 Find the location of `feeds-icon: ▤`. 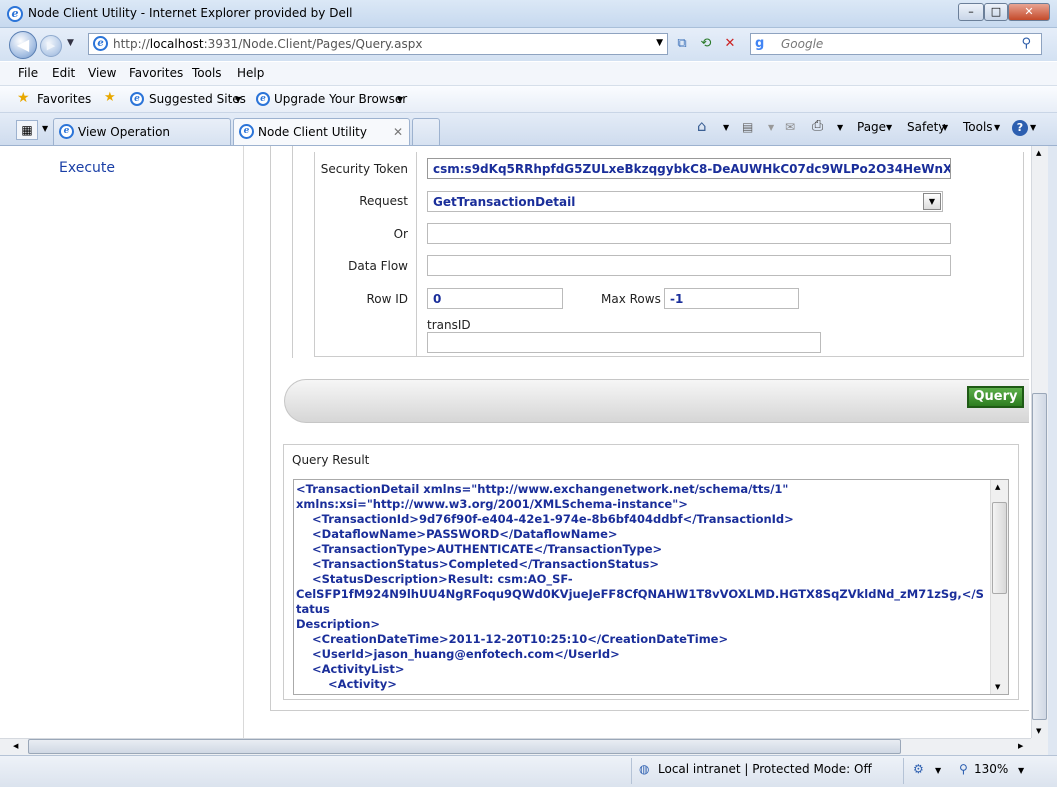

feeds-icon: ▤ is located at coordinates (747, 127).